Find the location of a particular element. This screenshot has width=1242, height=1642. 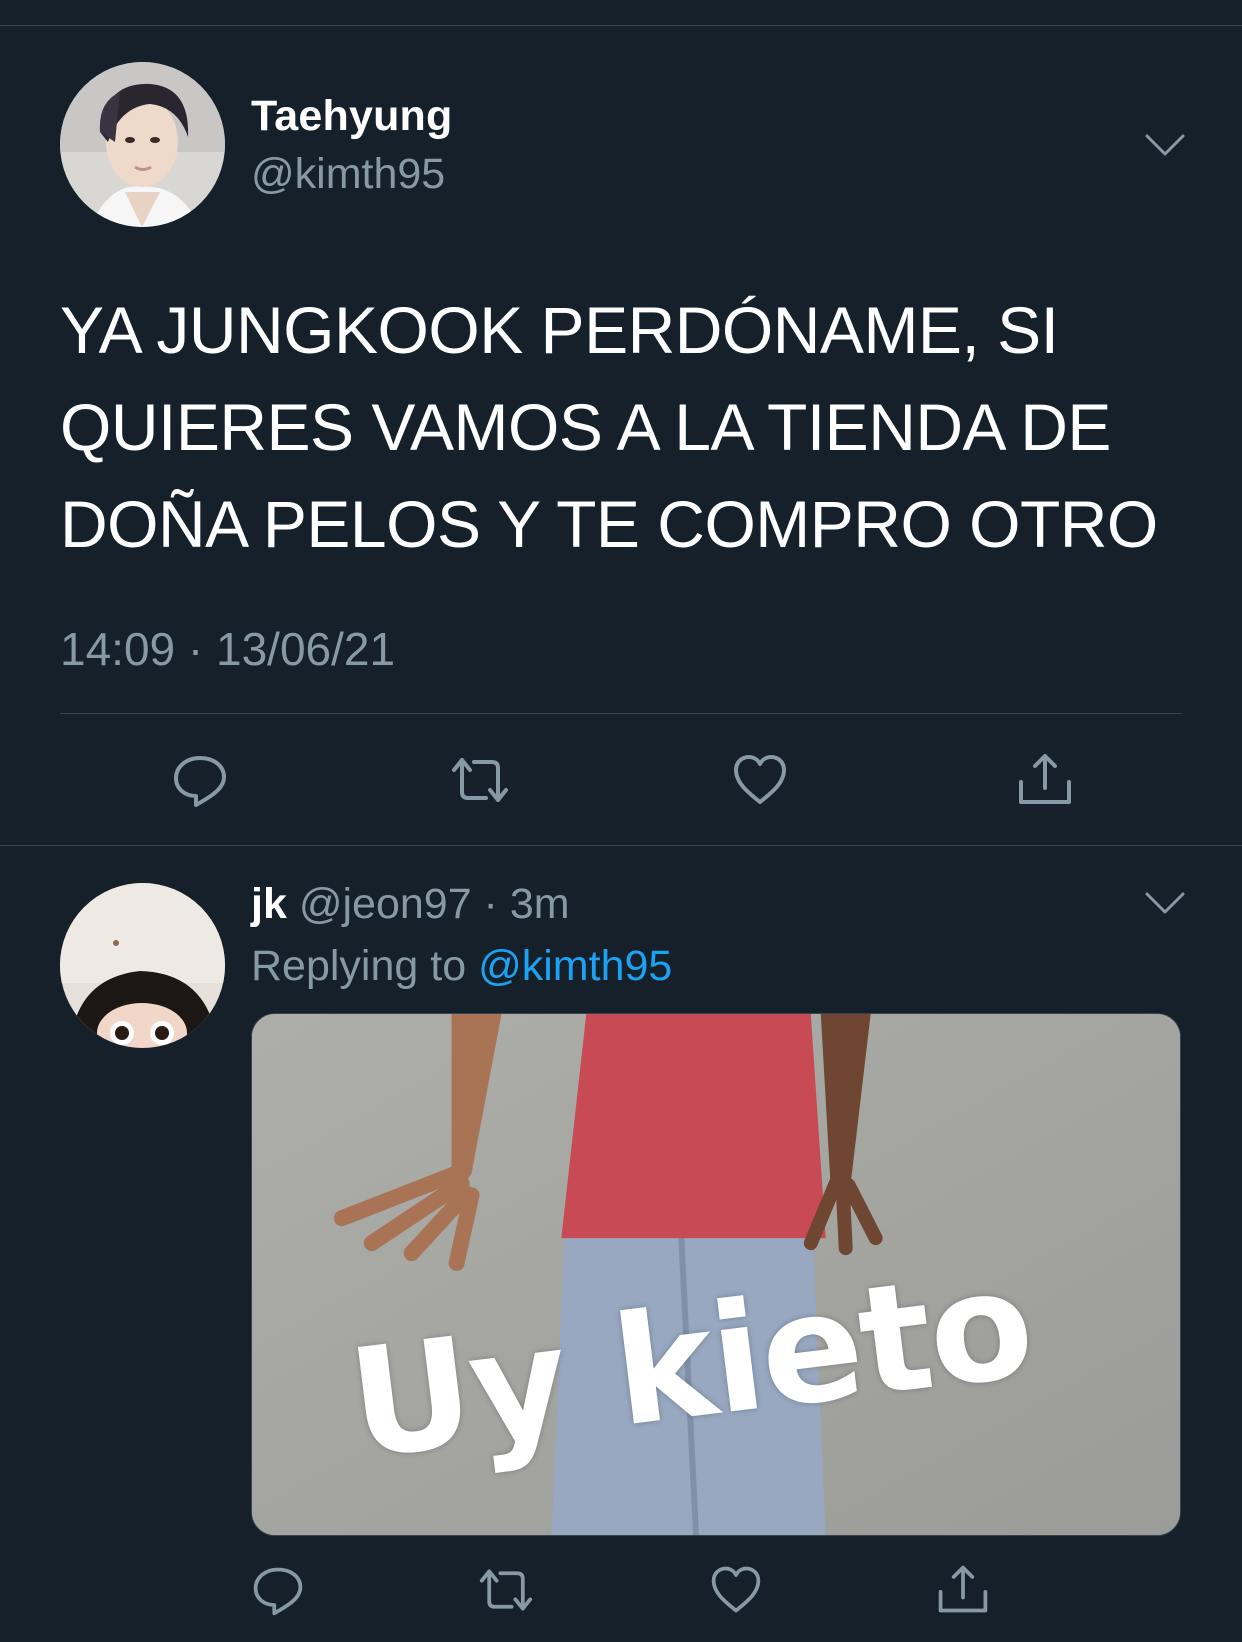

reply-tweet-avatar is located at coordinates (142, 965).